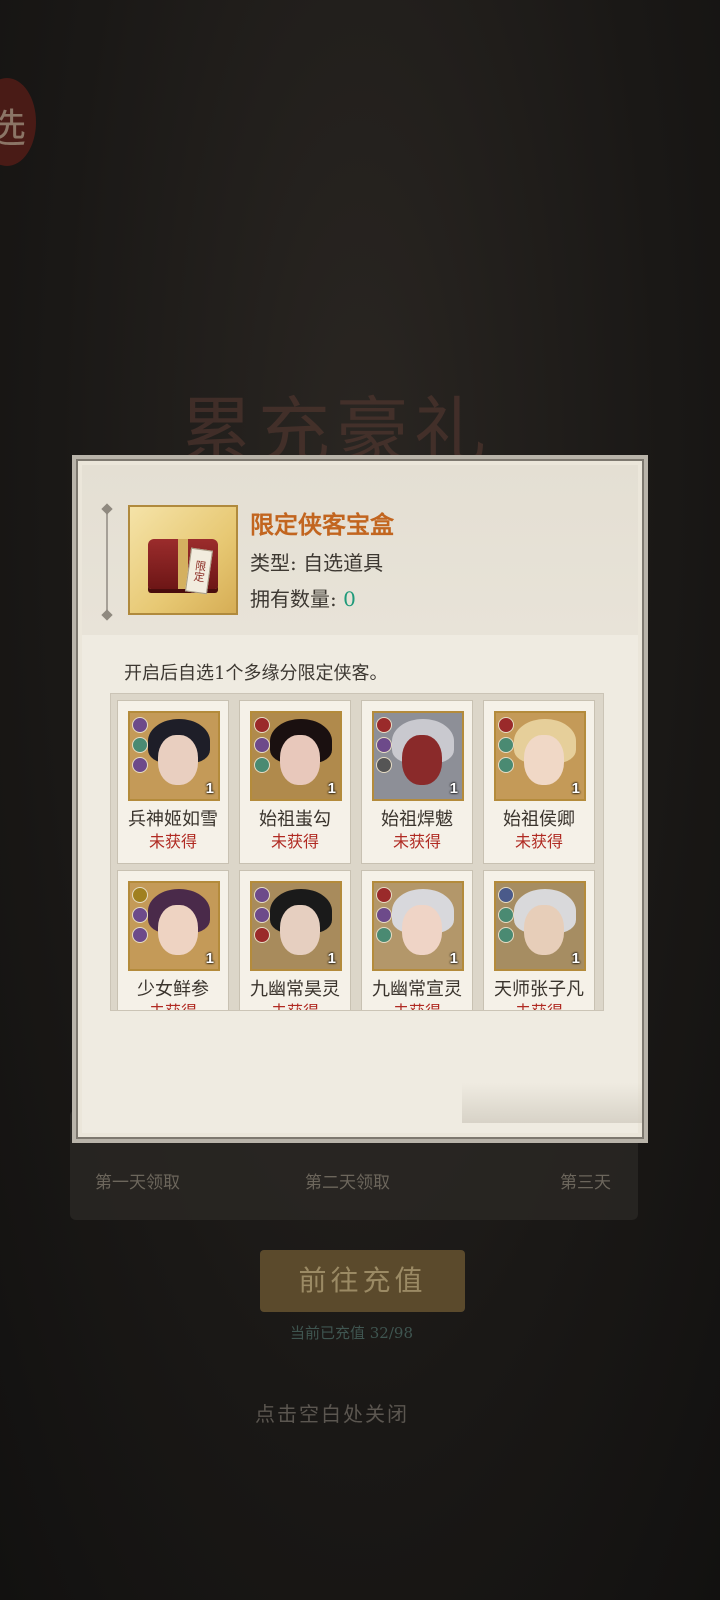 This screenshot has width=720, height=1600. I want to click on hero-card: 1天师张子凡未获得, so click(539, 940).